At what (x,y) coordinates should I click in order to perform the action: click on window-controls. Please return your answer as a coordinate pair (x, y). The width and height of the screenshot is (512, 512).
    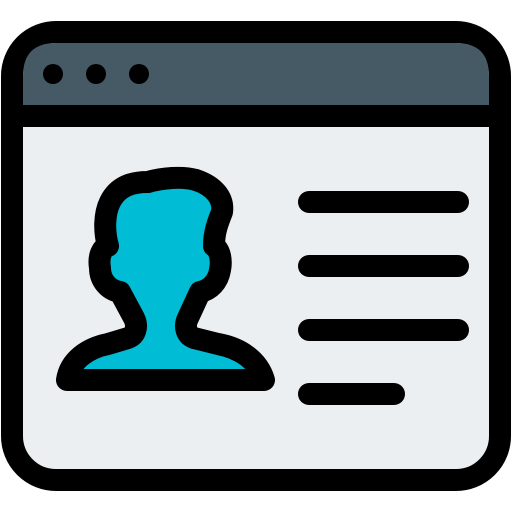
    Looking at the image, I should click on (96, 74).